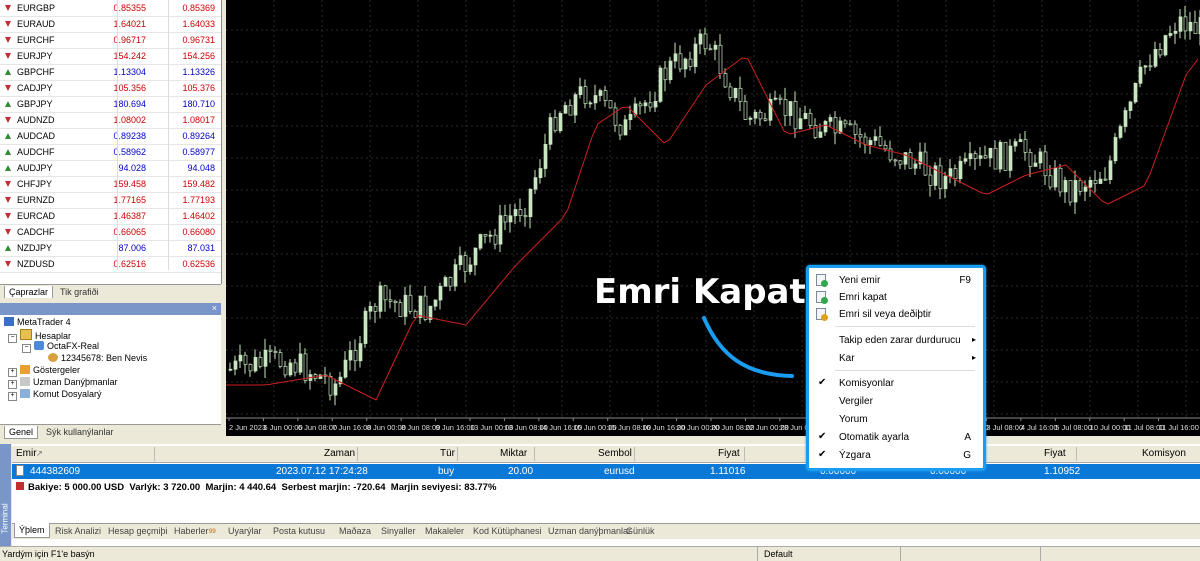 This screenshot has height=561, width=1200. What do you see at coordinates (110, 201) in the screenshot?
I see `market-watch-row: EURNZD 1.77165 1.77193` at bounding box center [110, 201].